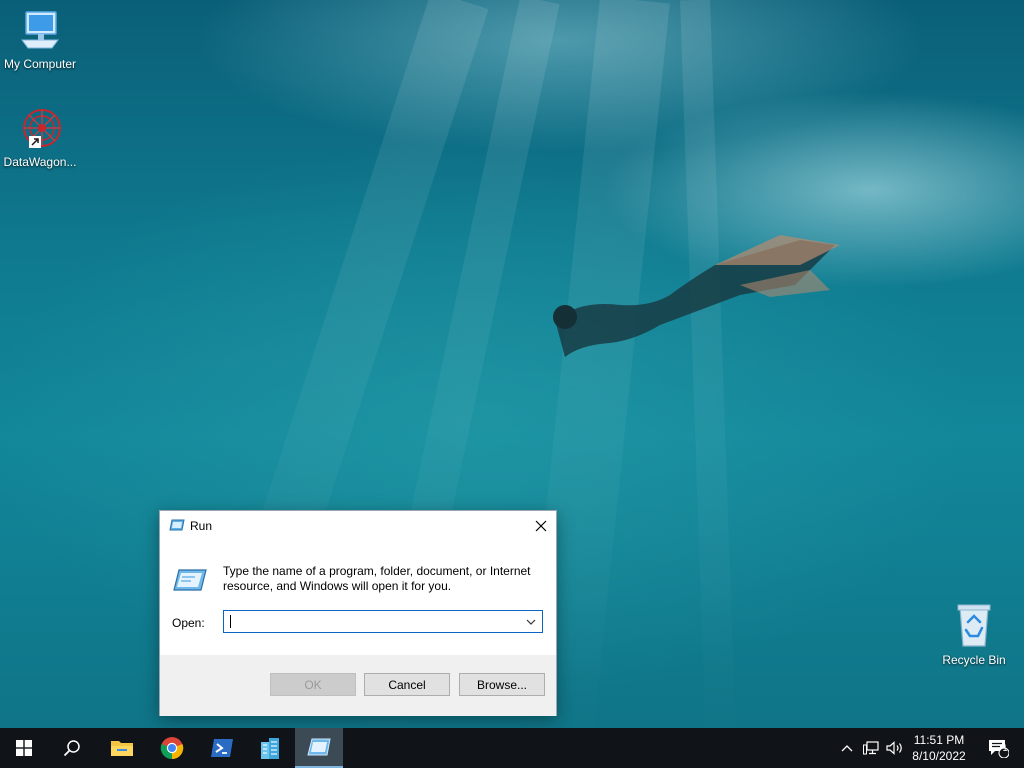 Image resolution: width=1024 pixels, height=768 pixels. I want to click on action-center-button: 1, so click(998, 748).